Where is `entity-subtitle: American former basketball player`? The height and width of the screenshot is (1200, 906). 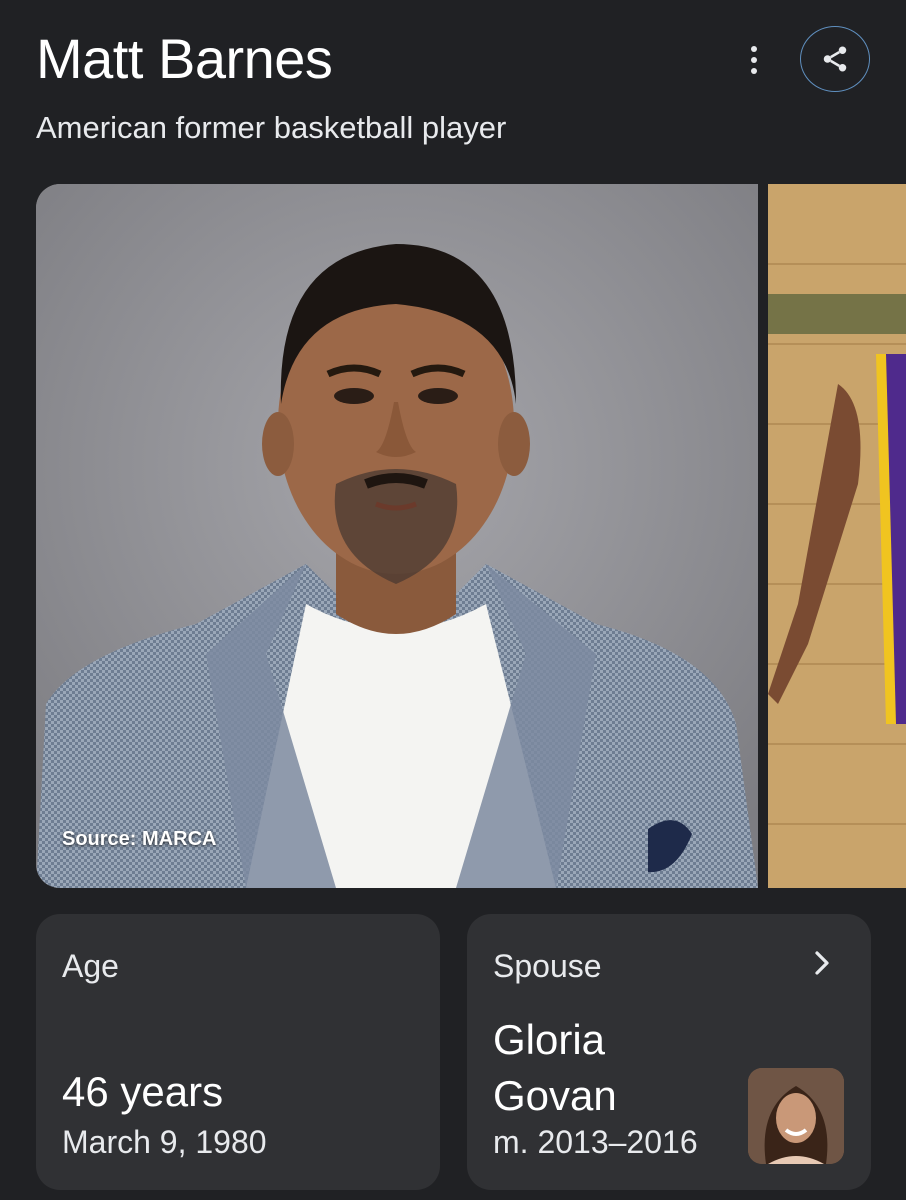 entity-subtitle: American former basketball player is located at coordinates (271, 127).